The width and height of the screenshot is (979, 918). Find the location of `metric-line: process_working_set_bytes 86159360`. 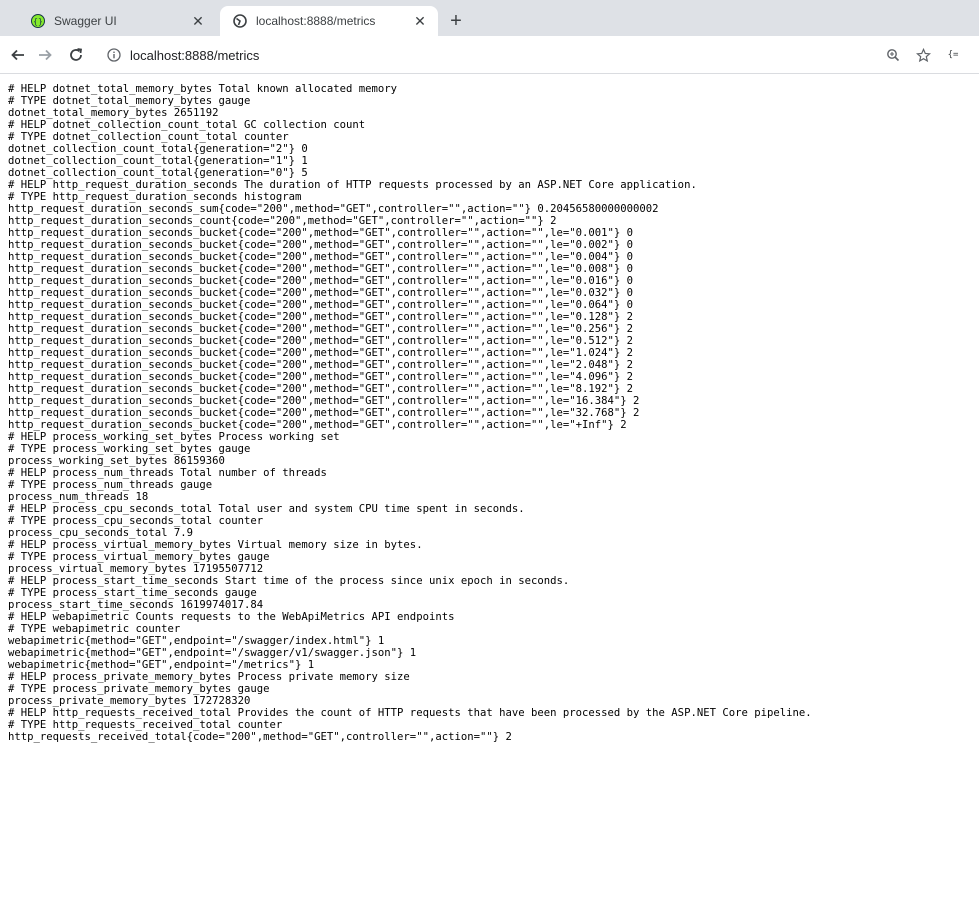

metric-line: process_working_set_bytes 86159360 is located at coordinates (116, 461).